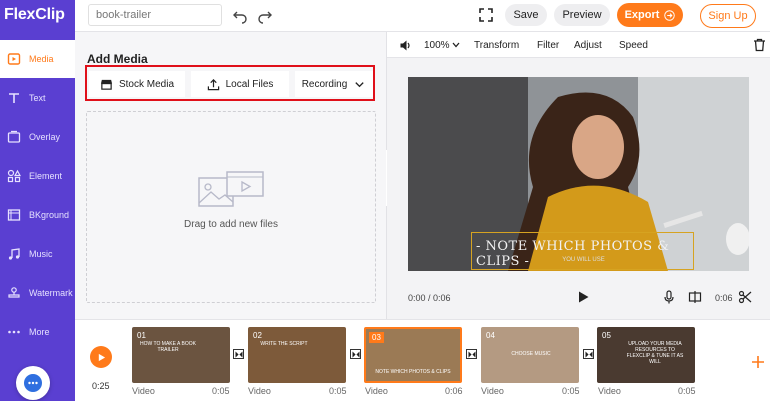  I want to click on clip-number: 05, so click(606, 335).